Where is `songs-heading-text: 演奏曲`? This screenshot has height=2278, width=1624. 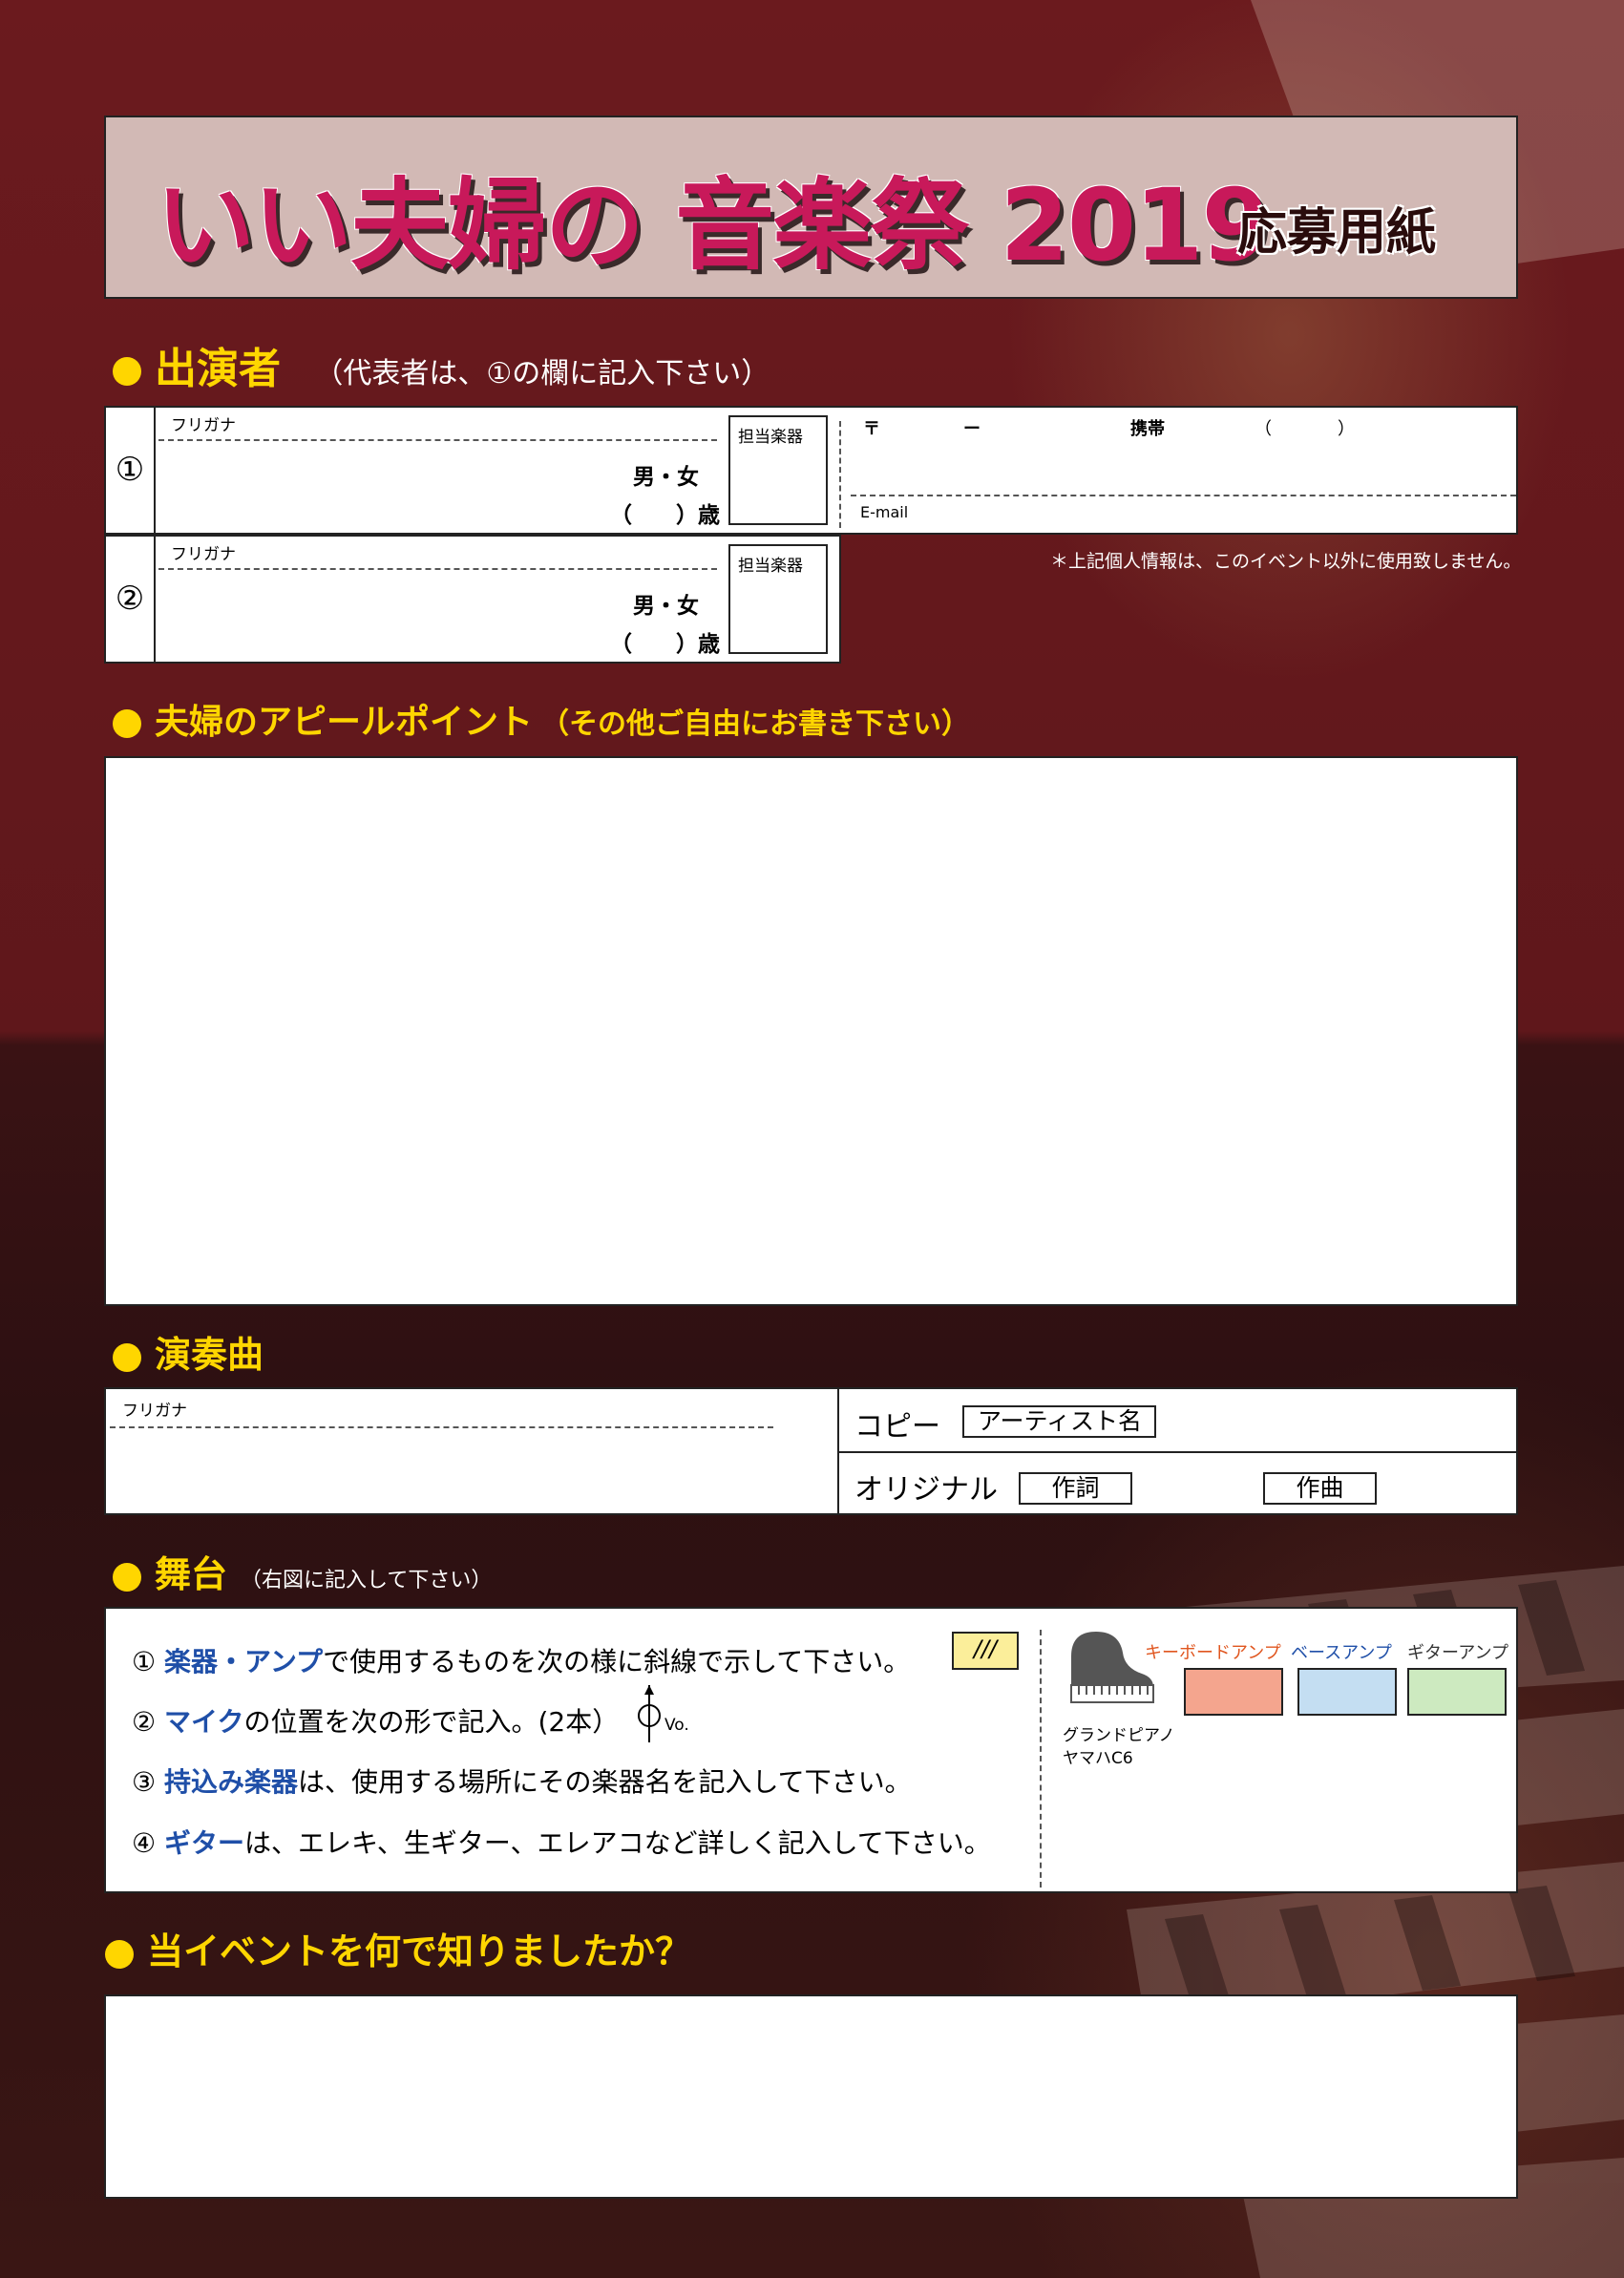 songs-heading-text: 演奏曲 is located at coordinates (209, 1355).